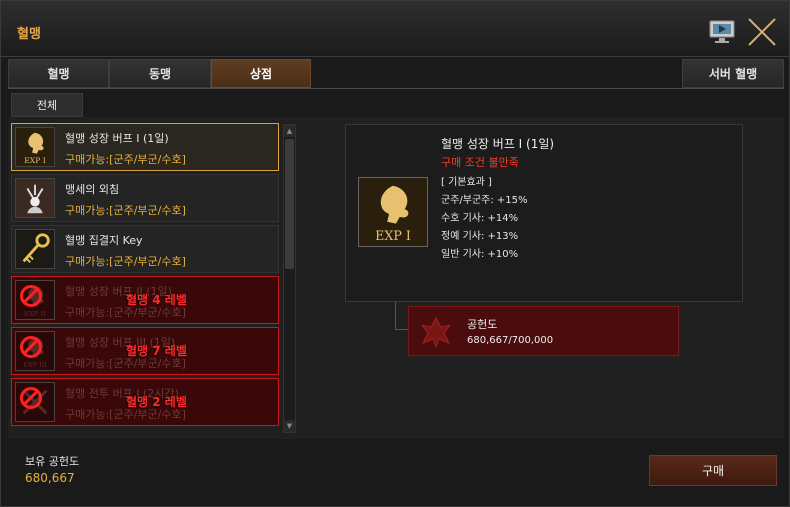 The width and height of the screenshot is (790, 507). What do you see at coordinates (145, 198) in the screenshot?
I see `list-item: 맹세의 외침 구매가능:[군주/부군/수호]` at bounding box center [145, 198].